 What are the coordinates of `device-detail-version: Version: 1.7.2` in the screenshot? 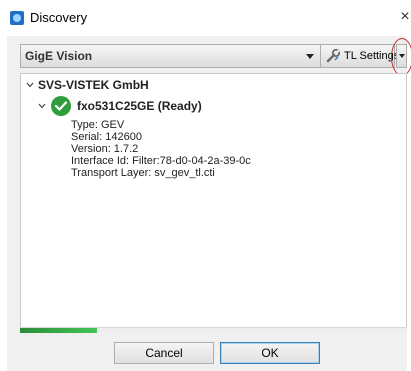 It's located at (105, 149).